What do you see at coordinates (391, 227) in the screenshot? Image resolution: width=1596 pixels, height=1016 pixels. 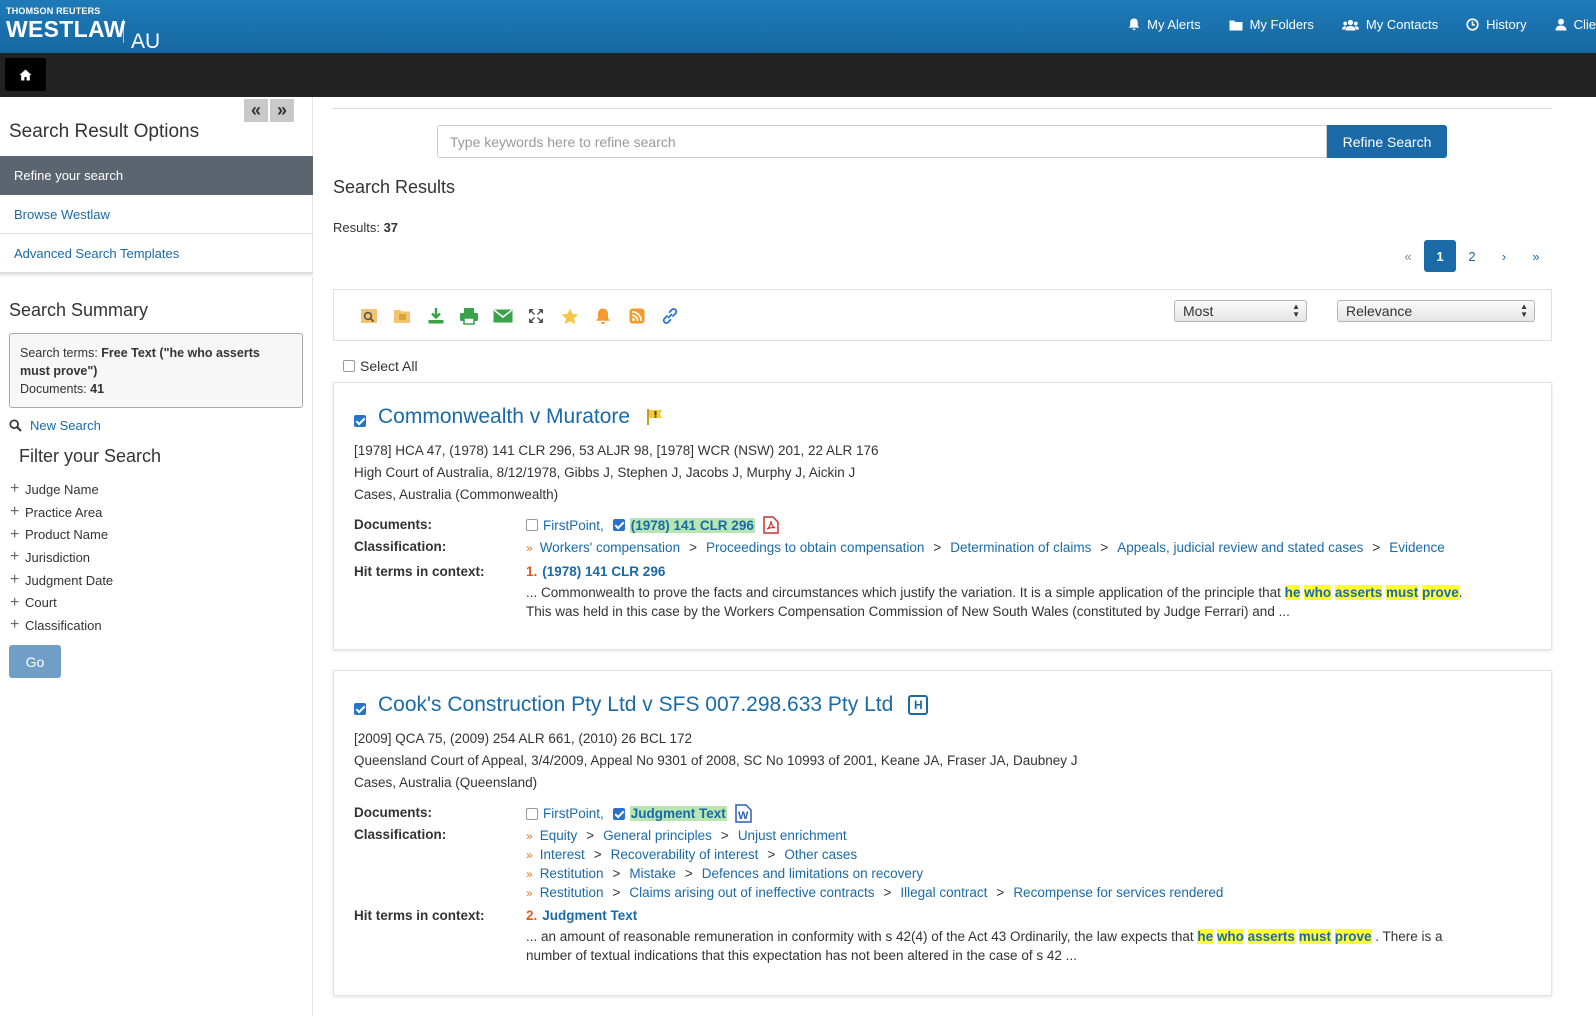 I see `results-value: 37` at bounding box center [391, 227].